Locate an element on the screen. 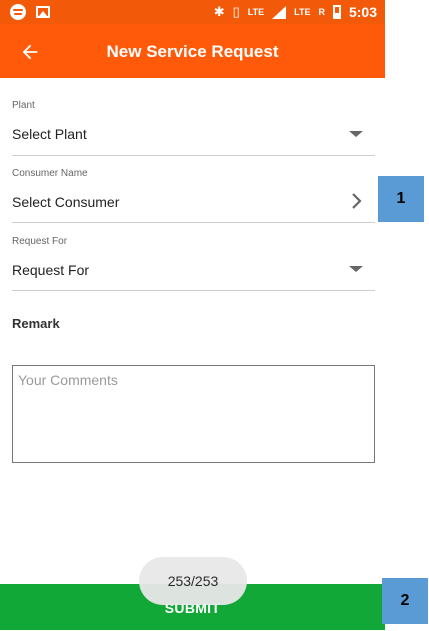 The width and height of the screenshot is (429, 631). status-right: ✱ ▯ LTE LTE R 5:03 is located at coordinates (295, 12).